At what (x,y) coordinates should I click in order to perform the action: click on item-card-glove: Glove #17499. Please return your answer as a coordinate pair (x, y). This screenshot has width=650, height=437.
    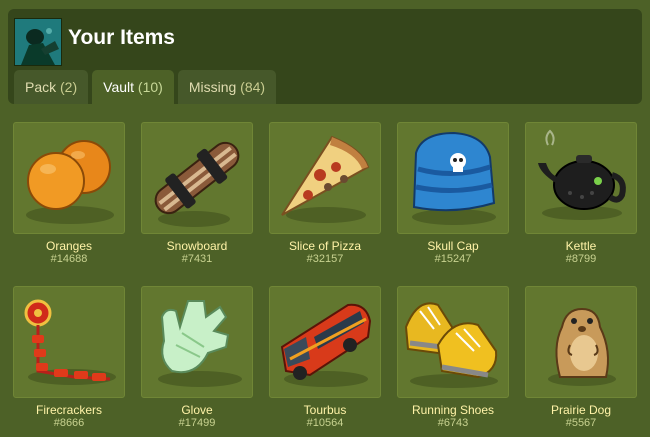
    Looking at the image, I should click on (197, 357).